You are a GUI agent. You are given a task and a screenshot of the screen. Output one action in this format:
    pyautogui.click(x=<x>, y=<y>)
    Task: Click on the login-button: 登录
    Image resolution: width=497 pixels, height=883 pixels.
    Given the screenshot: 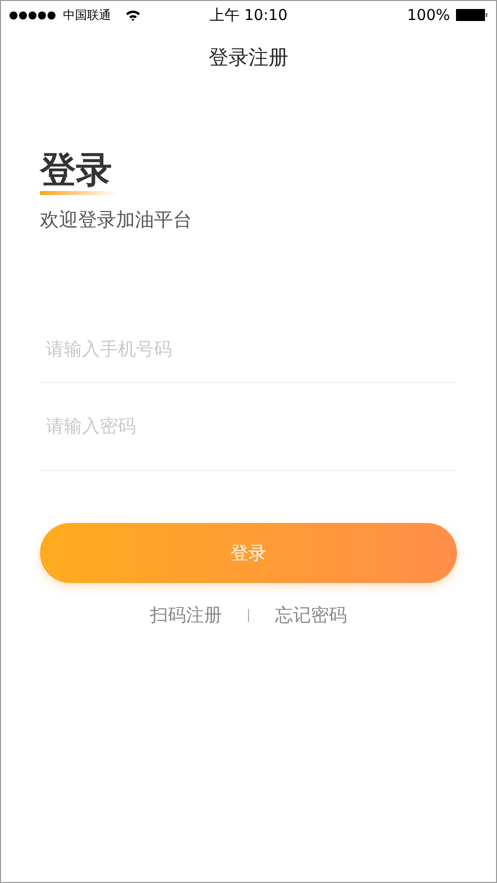 What is the action you would take?
    pyautogui.click(x=248, y=553)
    